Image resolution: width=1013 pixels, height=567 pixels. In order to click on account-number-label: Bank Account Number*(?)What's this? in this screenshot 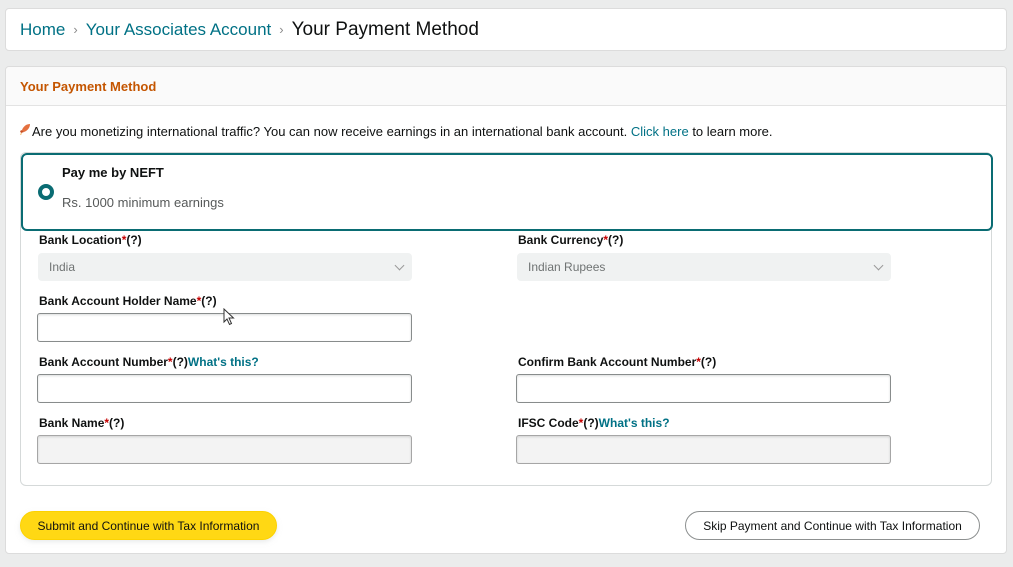, I will do `click(149, 362)`.